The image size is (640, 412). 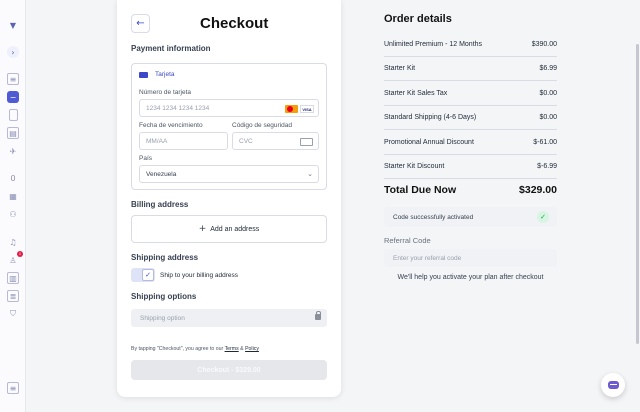 What do you see at coordinates (235, 229) in the screenshot?
I see `add-address-label: Add an address` at bounding box center [235, 229].